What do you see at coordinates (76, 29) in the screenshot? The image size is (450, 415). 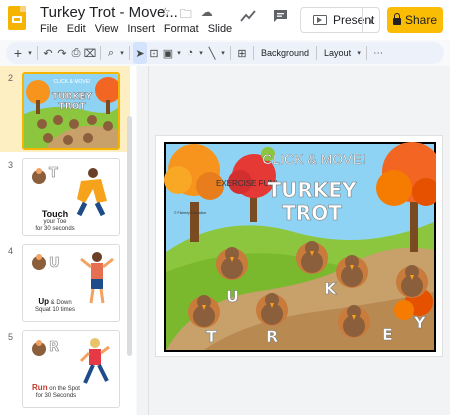 I see `menu-edit: Edit` at bounding box center [76, 29].